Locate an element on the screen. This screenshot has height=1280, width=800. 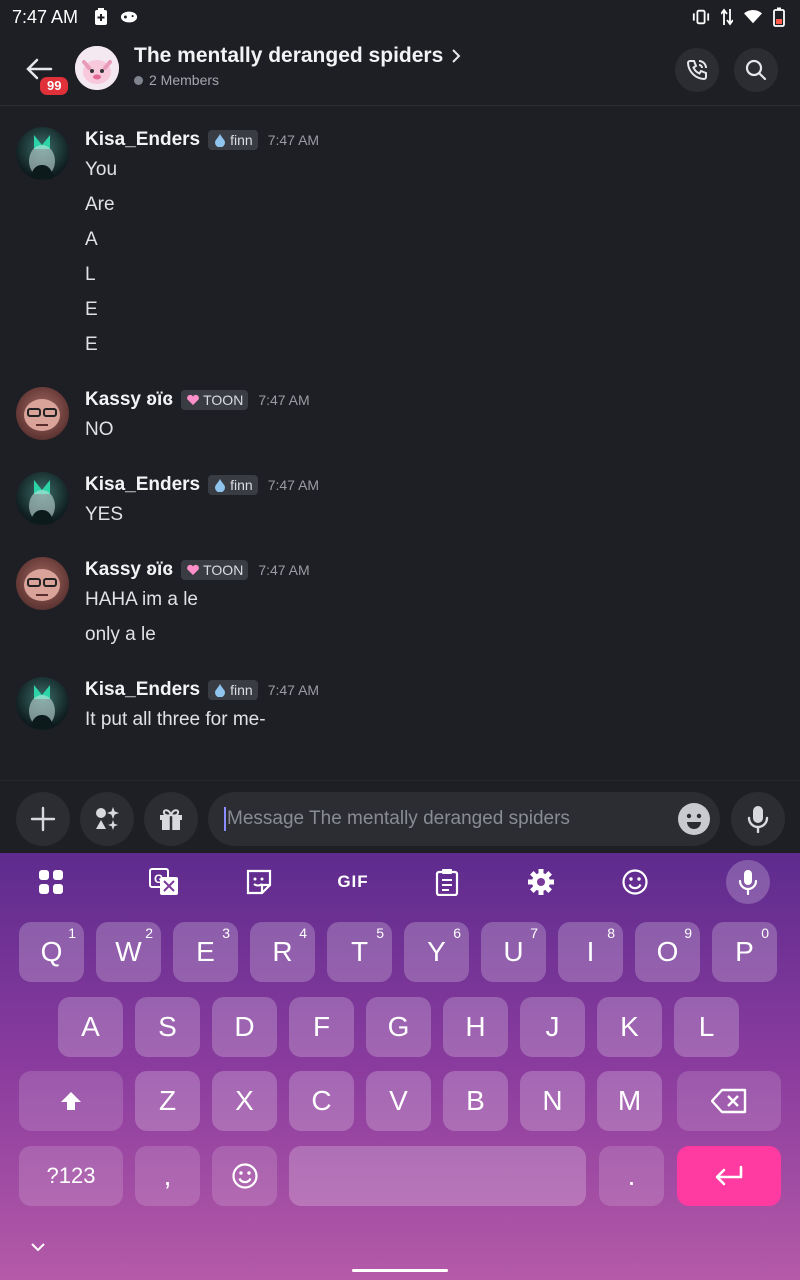
key-label: I is located at coordinates (590, 951).